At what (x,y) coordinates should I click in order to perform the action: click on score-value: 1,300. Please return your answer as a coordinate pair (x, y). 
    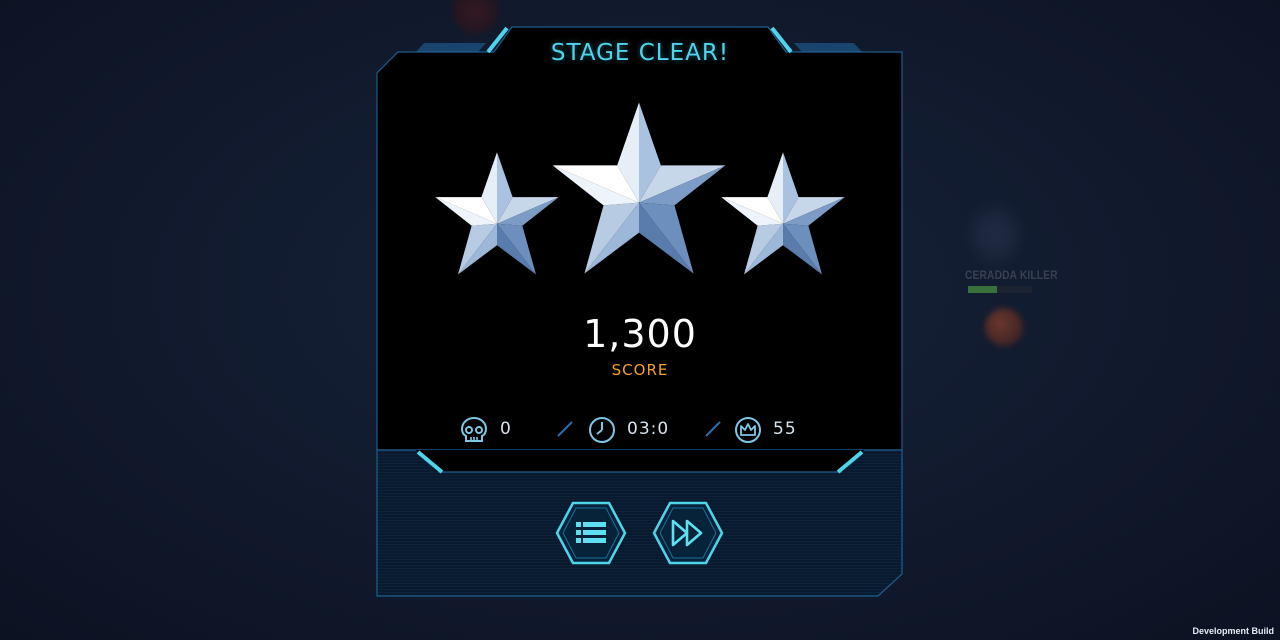
    Looking at the image, I should click on (640, 334).